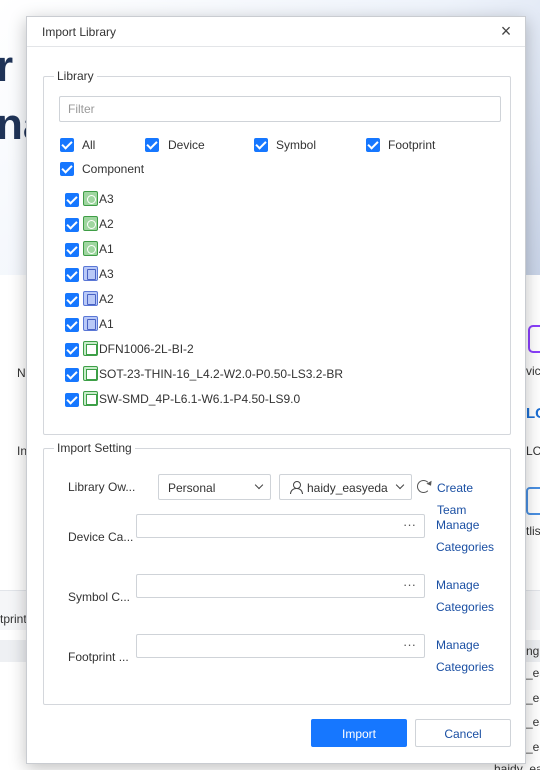  What do you see at coordinates (21, 373) in the screenshot?
I see `bg-label-n: N` at bounding box center [21, 373].